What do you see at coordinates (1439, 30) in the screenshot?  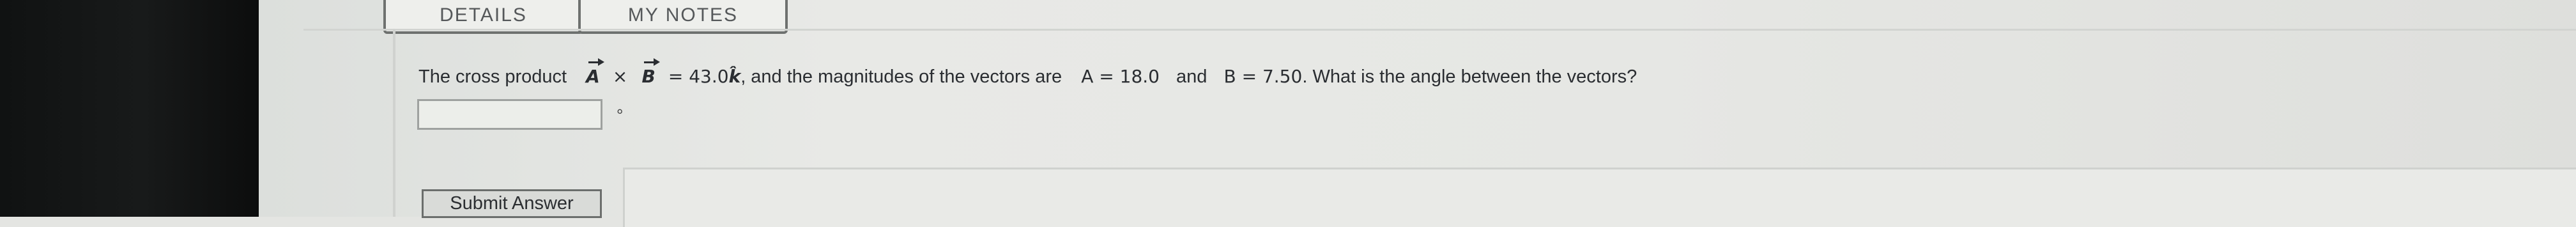 I see `top-divider` at bounding box center [1439, 30].